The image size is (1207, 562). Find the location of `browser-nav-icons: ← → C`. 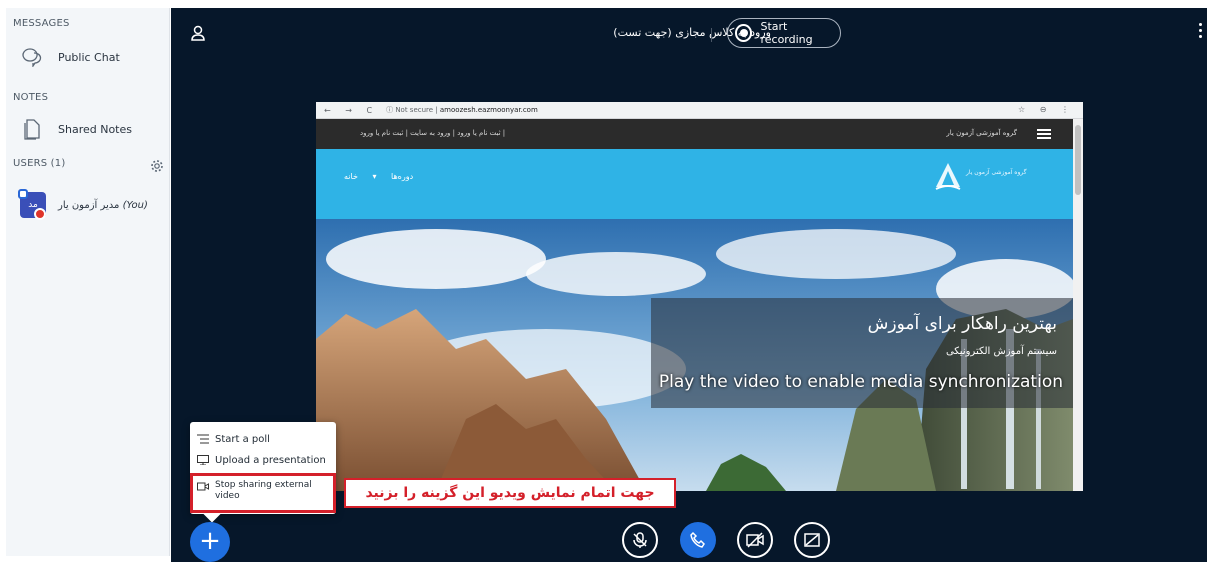

browser-nav-icons: ← → C is located at coordinates (351, 110).